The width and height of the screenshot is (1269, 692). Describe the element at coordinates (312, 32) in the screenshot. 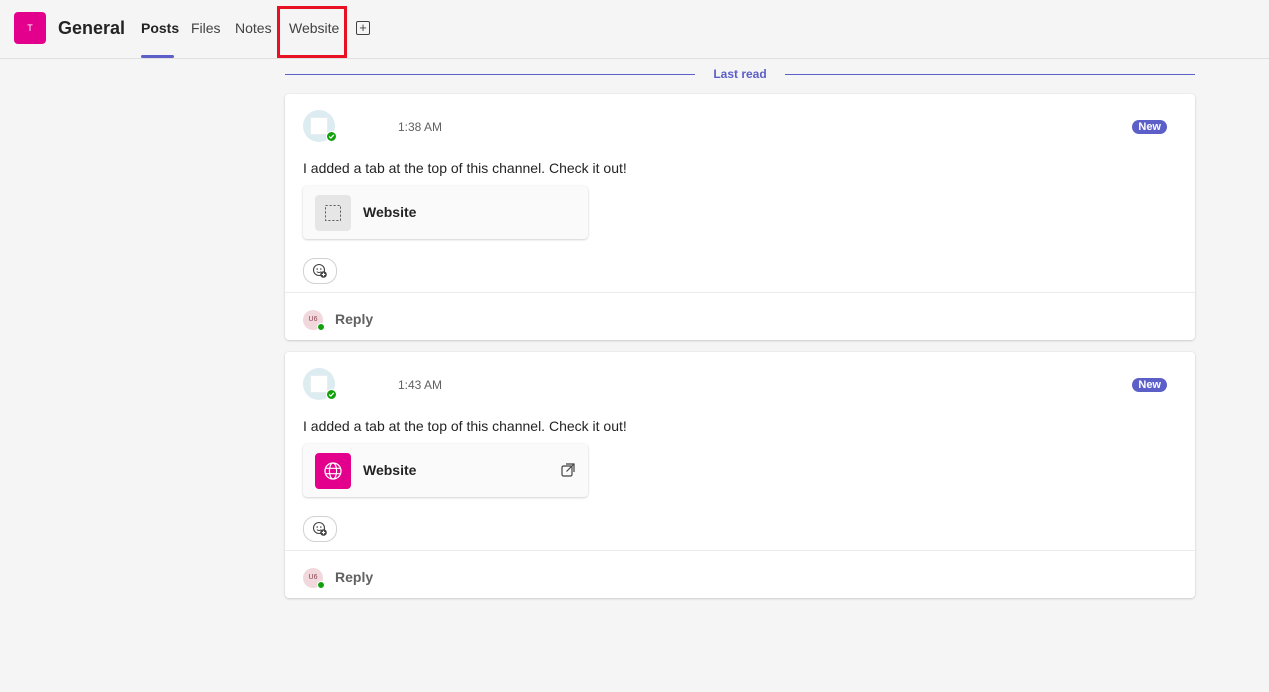

I see `tab-highlight-box` at that location.